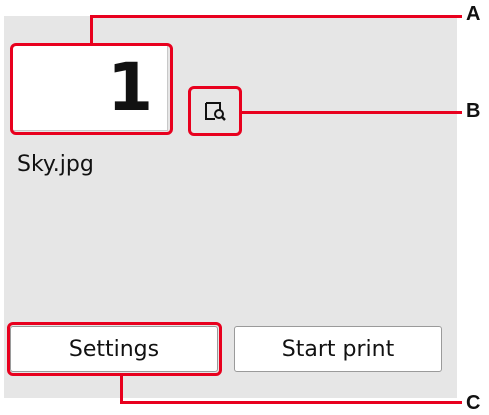  What do you see at coordinates (338, 349) in the screenshot?
I see `start-print-button: Start print` at bounding box center [338, 349].